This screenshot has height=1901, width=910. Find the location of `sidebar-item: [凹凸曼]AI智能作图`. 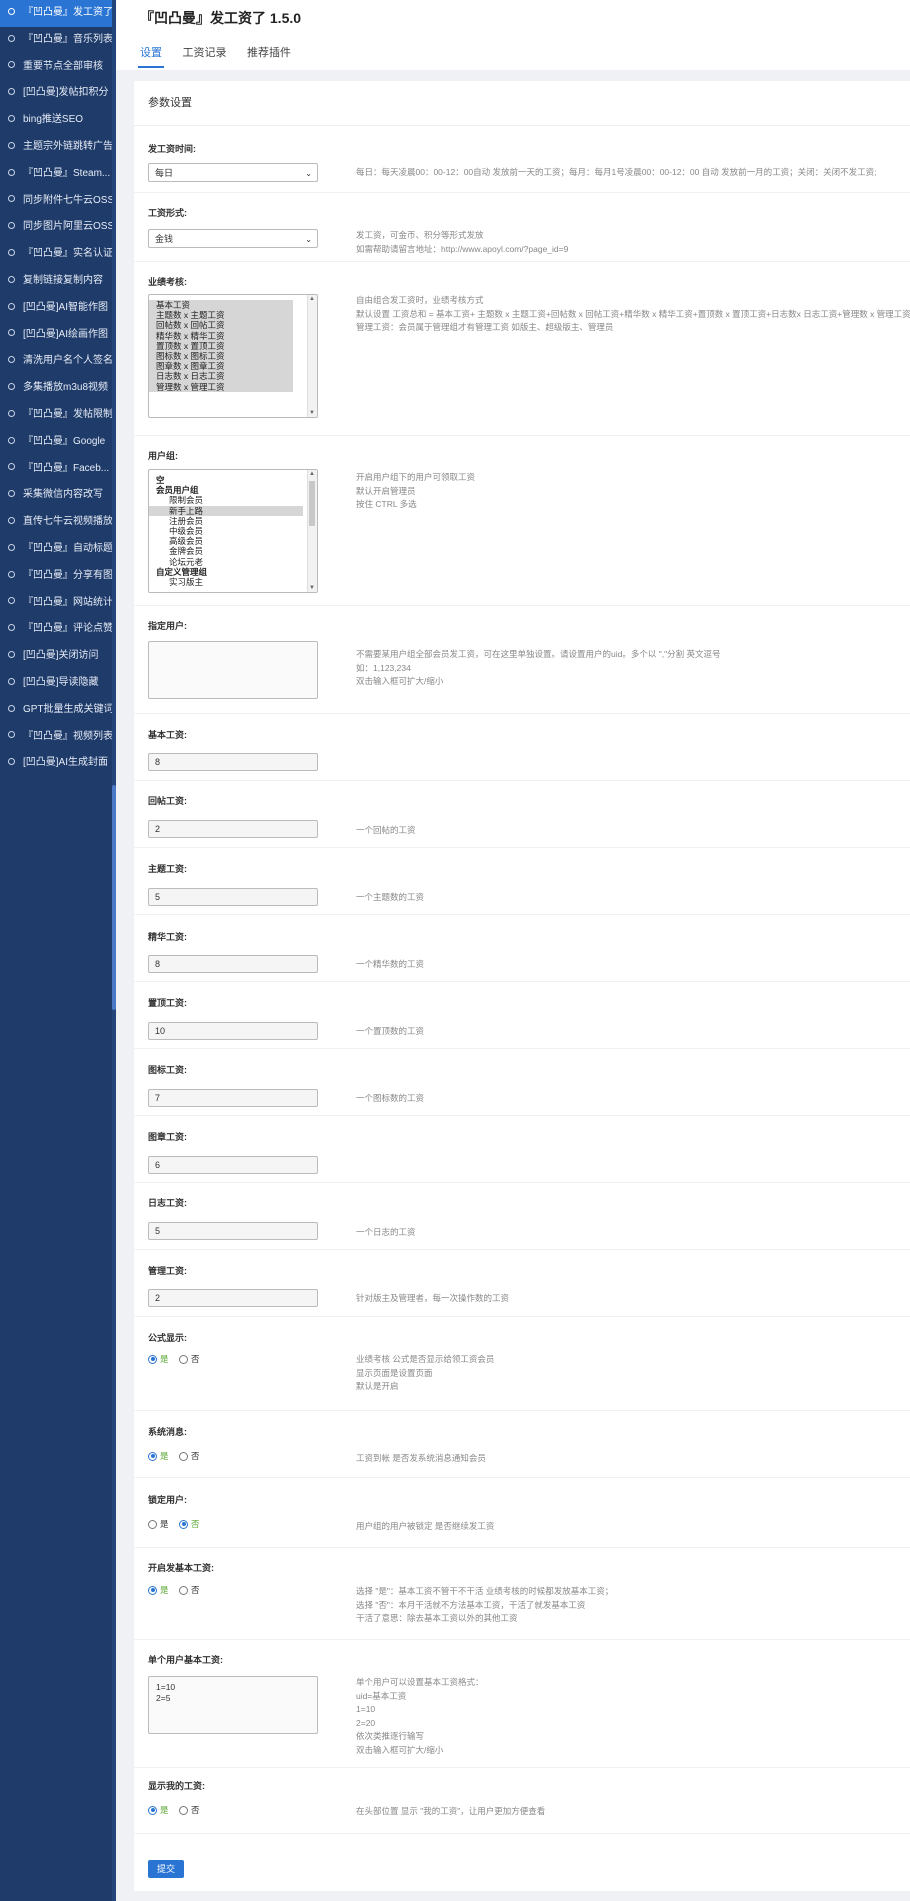

sidebar-item: [凹凸曼]AI智能作图 is located at coordinates (58, 308).